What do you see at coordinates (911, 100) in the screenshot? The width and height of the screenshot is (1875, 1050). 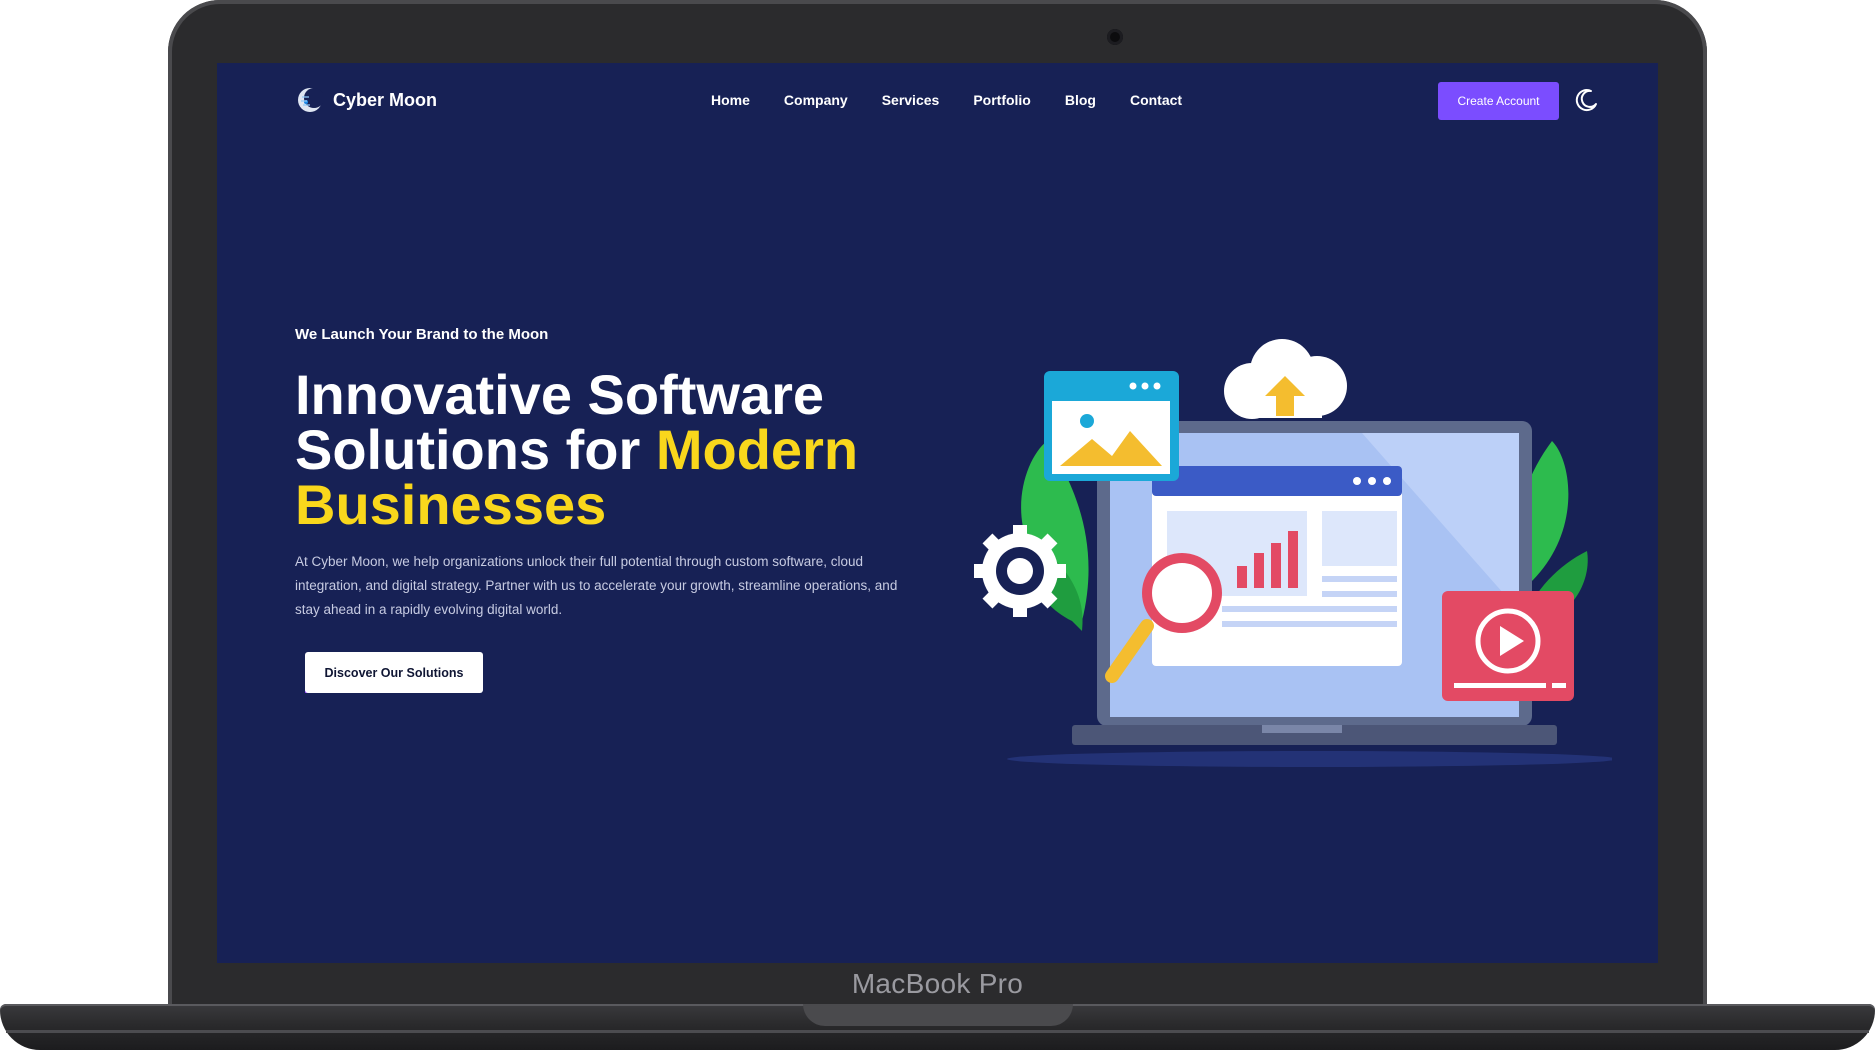 I see `nav-services: Services` at bounding box center [911, 100].